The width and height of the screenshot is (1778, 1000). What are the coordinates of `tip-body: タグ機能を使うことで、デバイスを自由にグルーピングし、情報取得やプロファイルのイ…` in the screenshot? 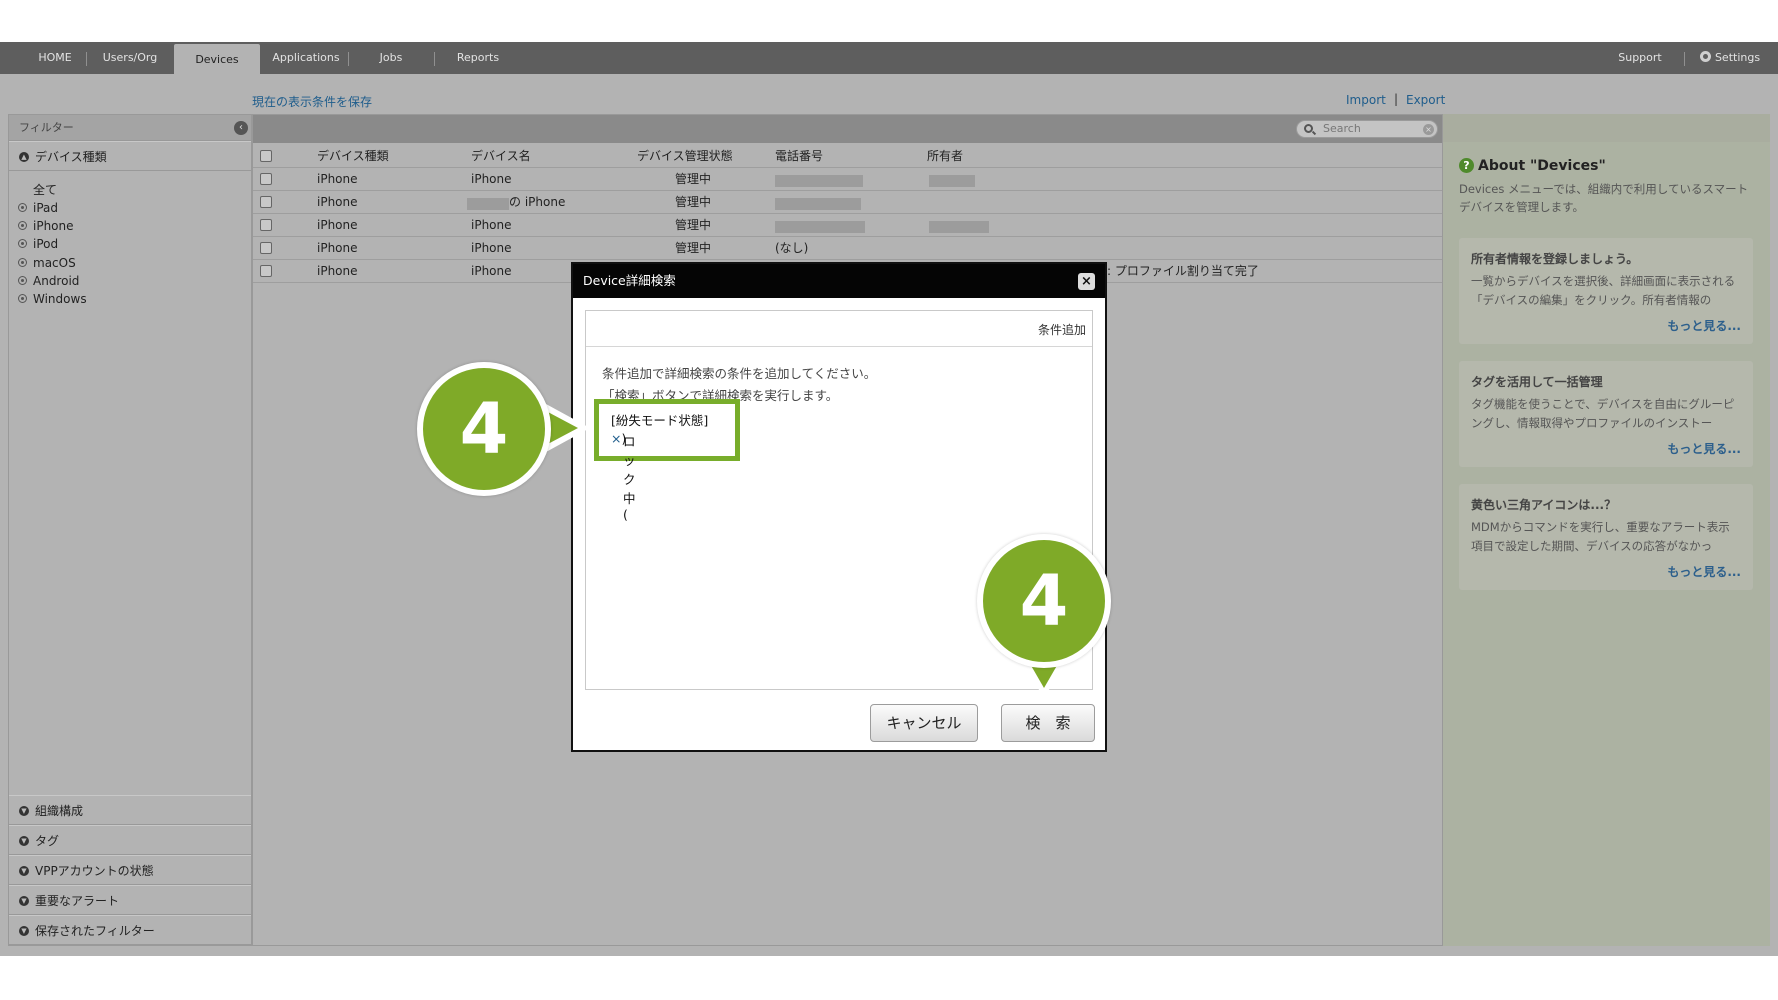 It's located at (1603, 413).